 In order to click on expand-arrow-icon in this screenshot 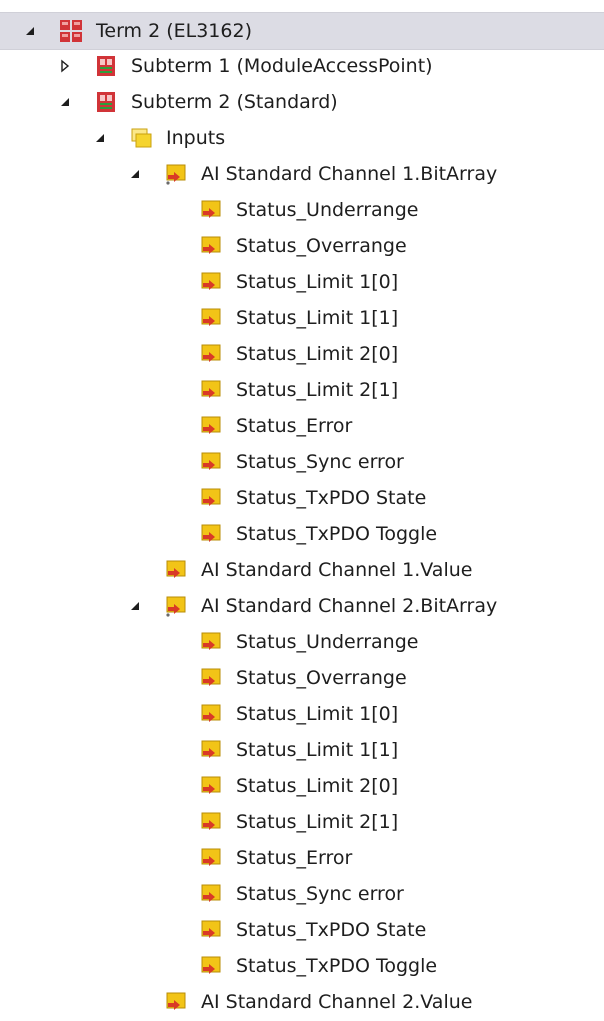, I will do `click(65, 66)`.